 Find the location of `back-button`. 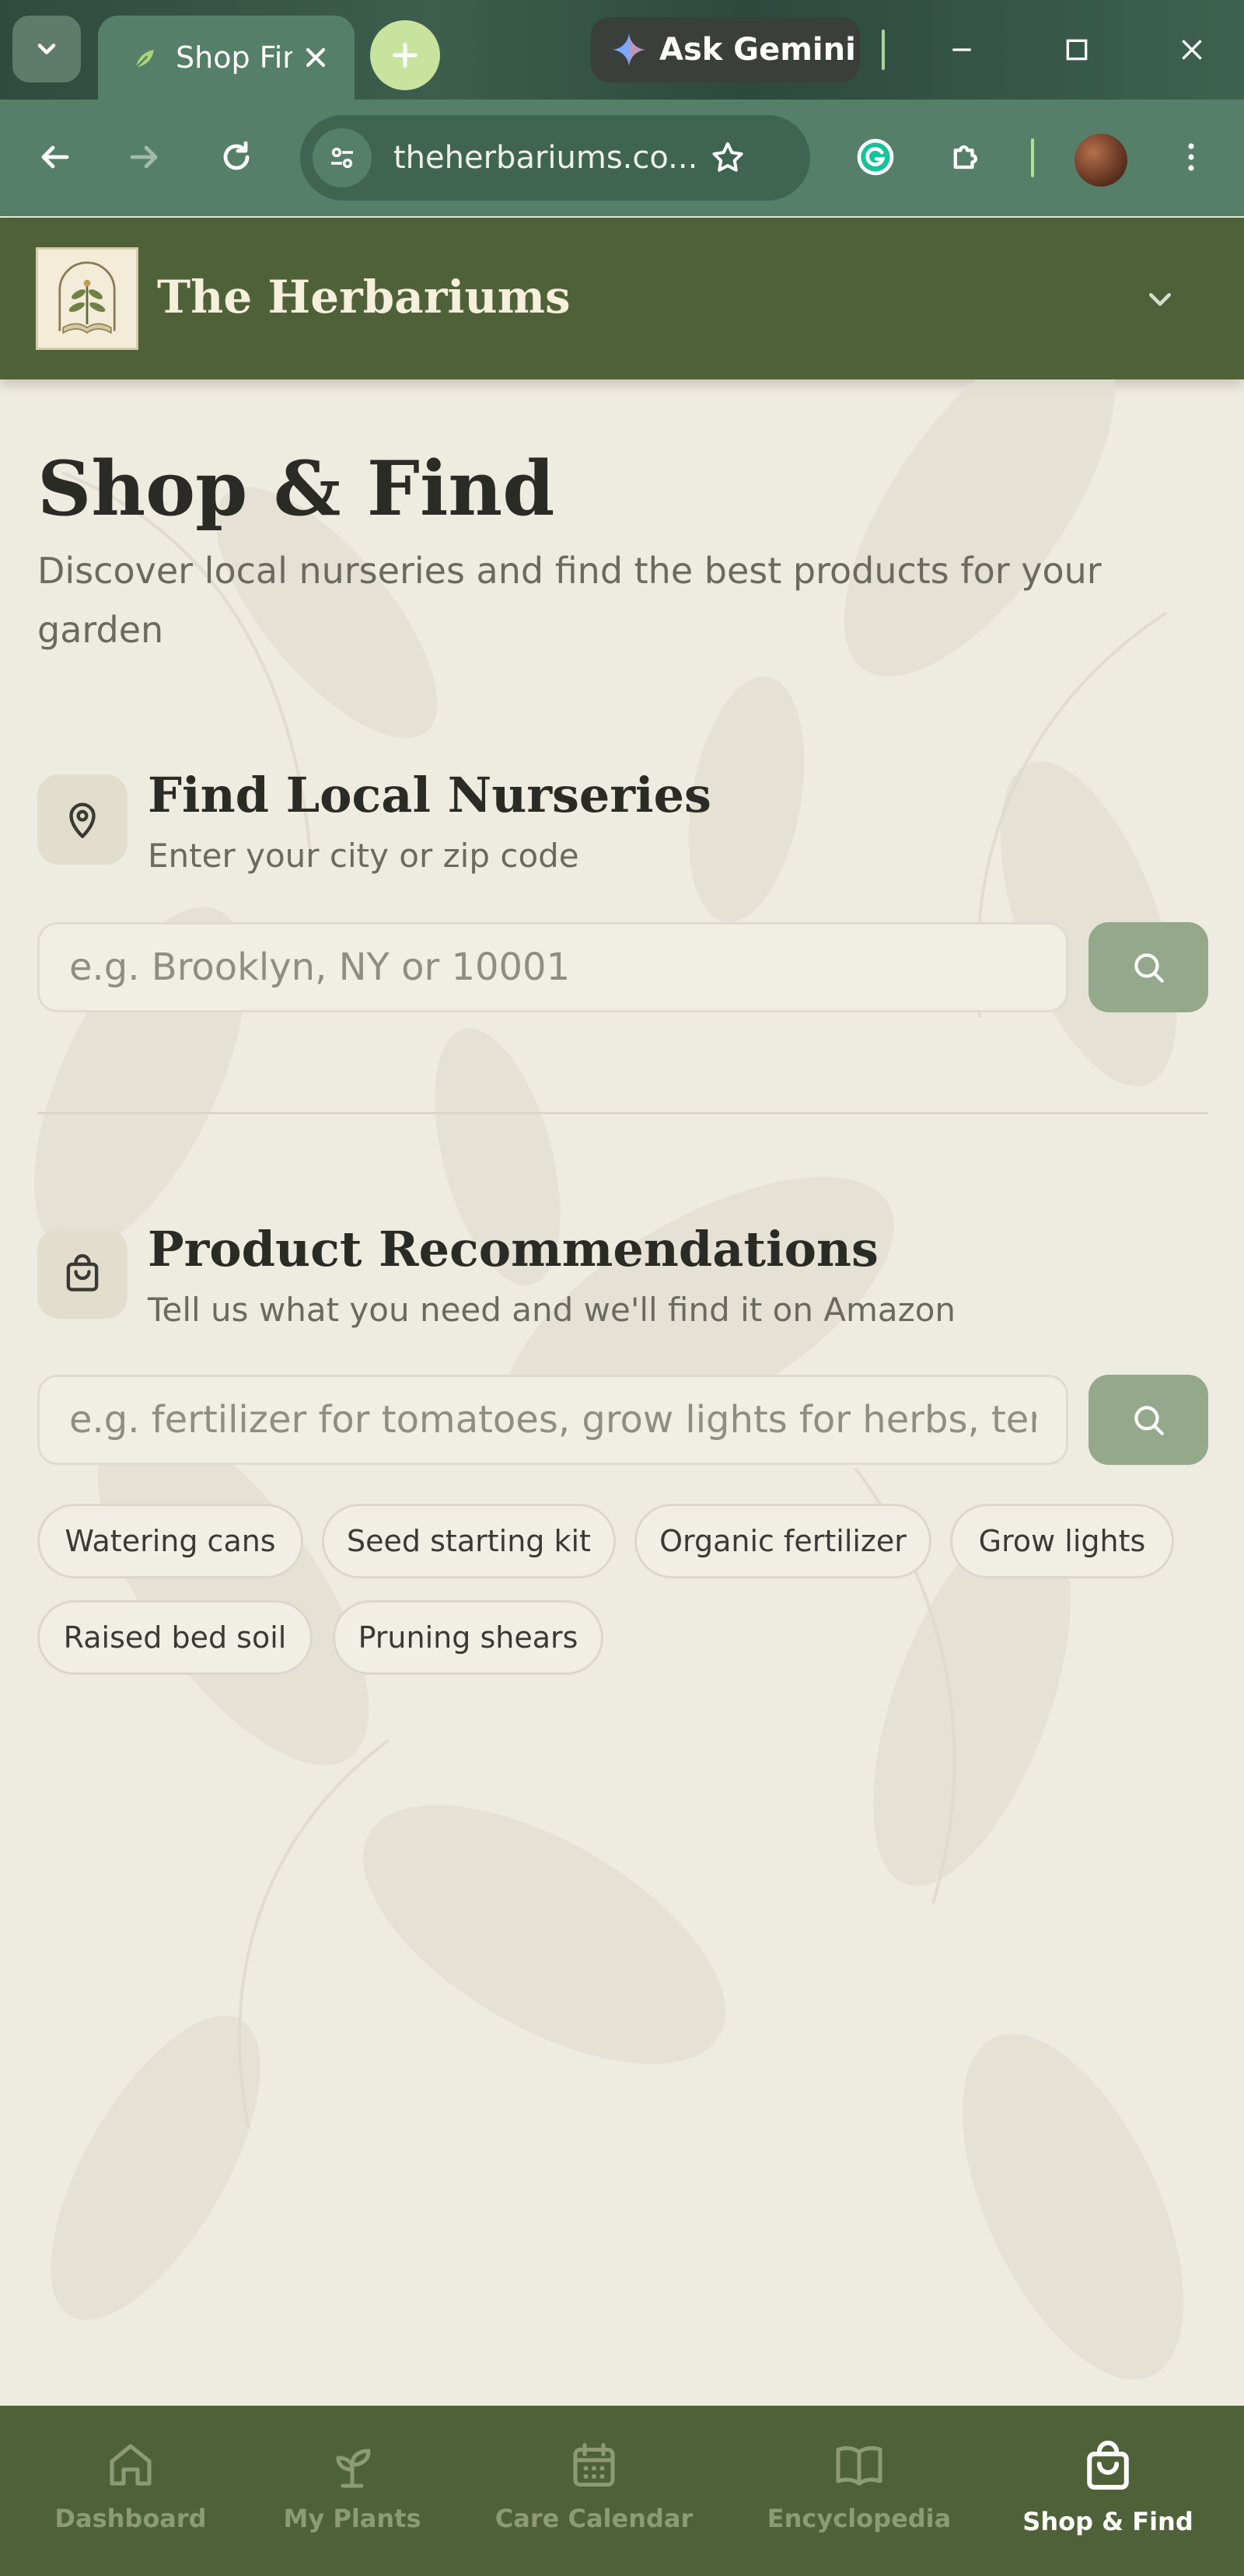

back-button is located at coordinates (55, 157).